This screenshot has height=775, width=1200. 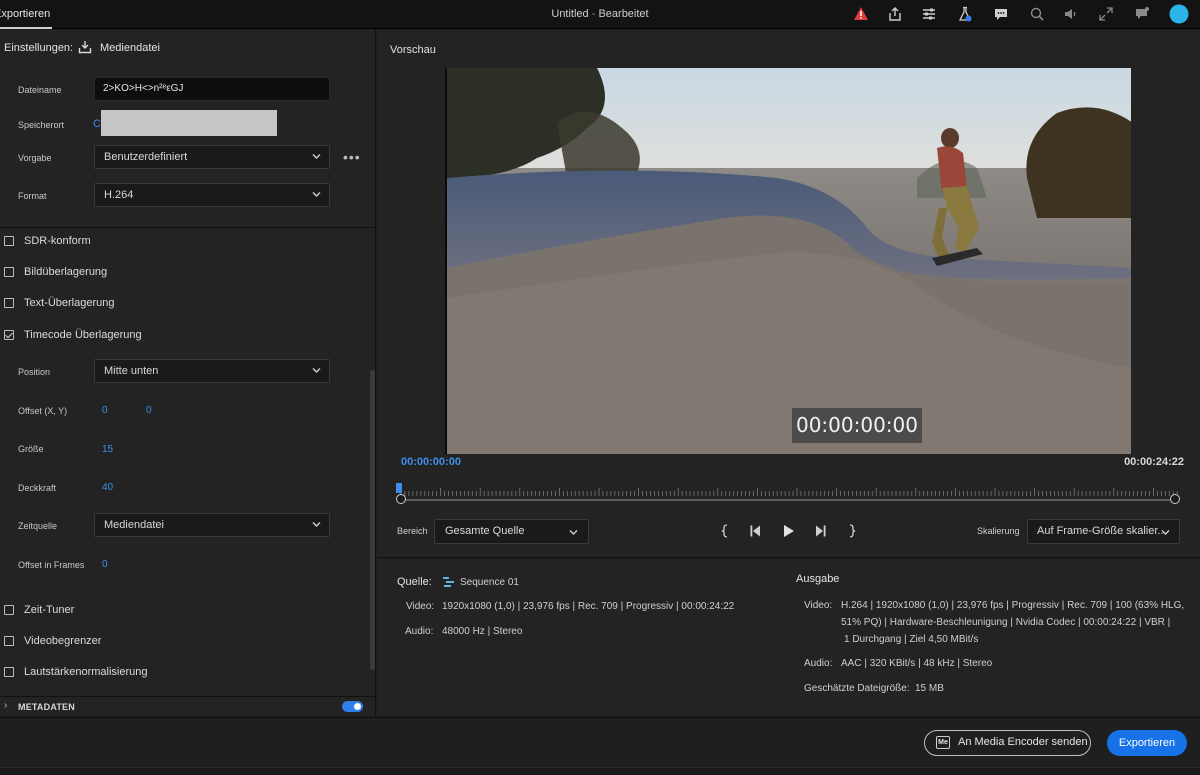 I want to click on position-select: Mitte unten, so click(x=212, y=371).